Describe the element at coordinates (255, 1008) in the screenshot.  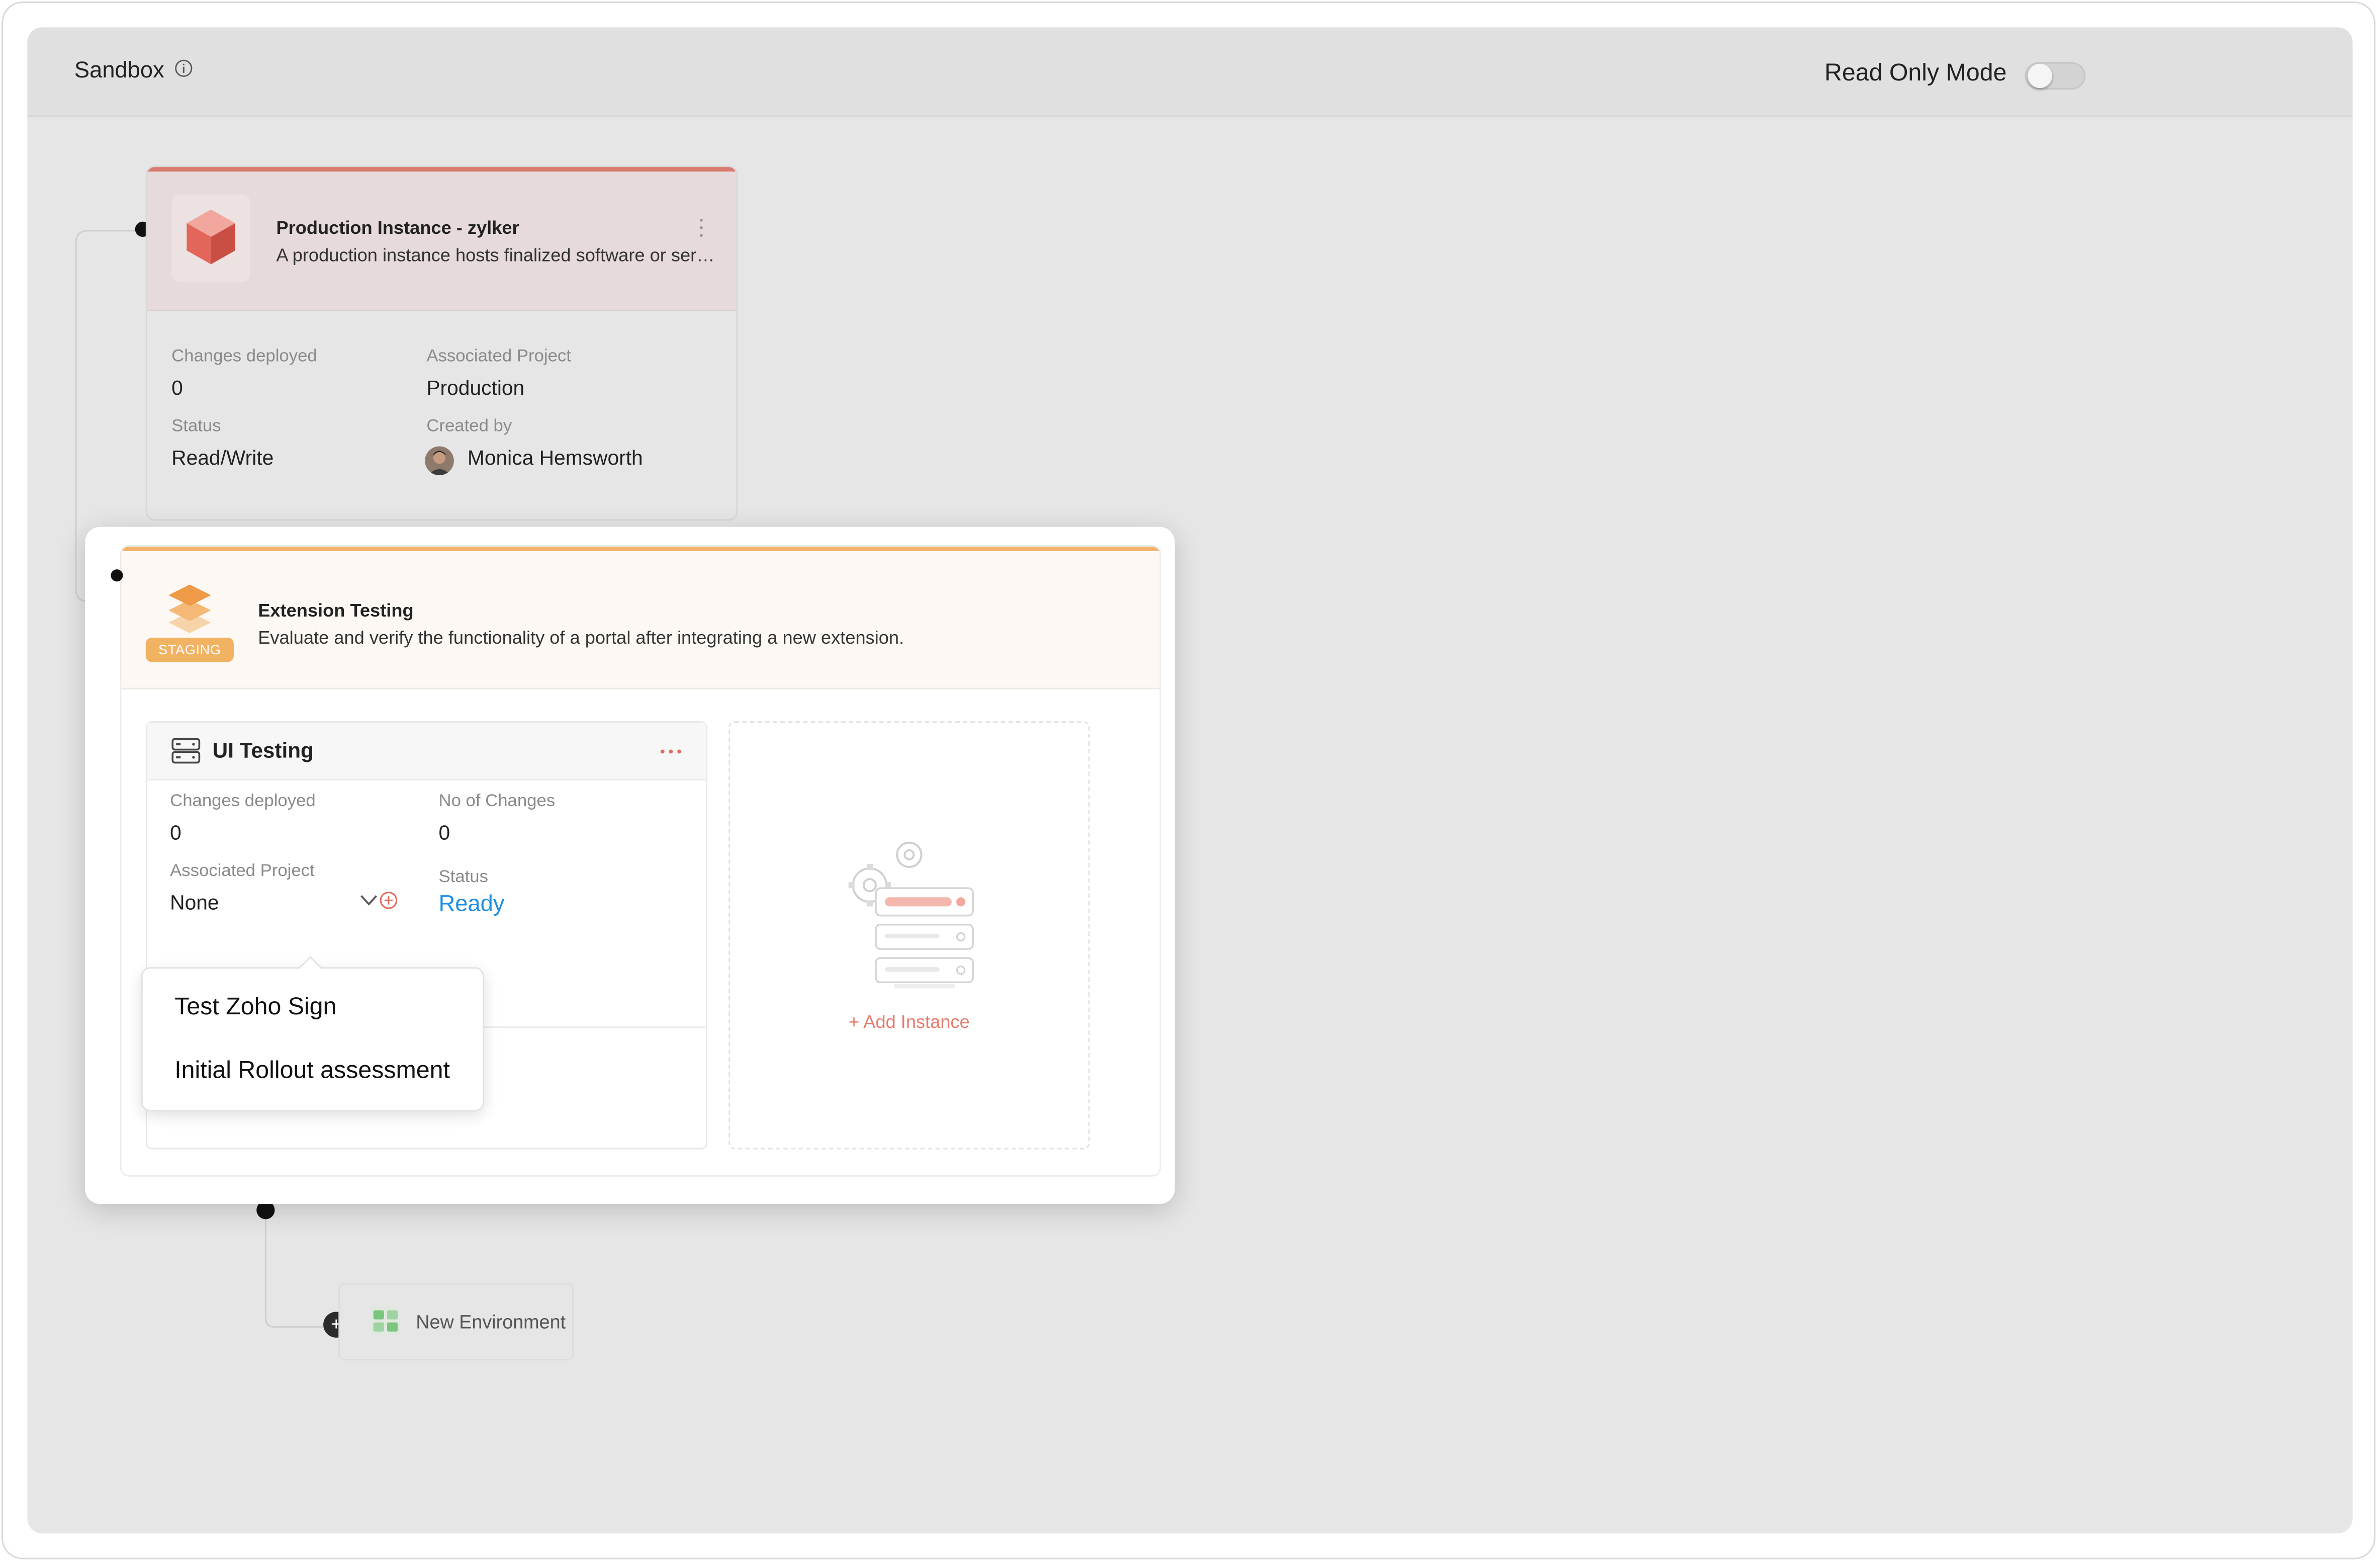
I see `dropdown-option-test-zoho-sign: Test Zoho Sign` at that location.